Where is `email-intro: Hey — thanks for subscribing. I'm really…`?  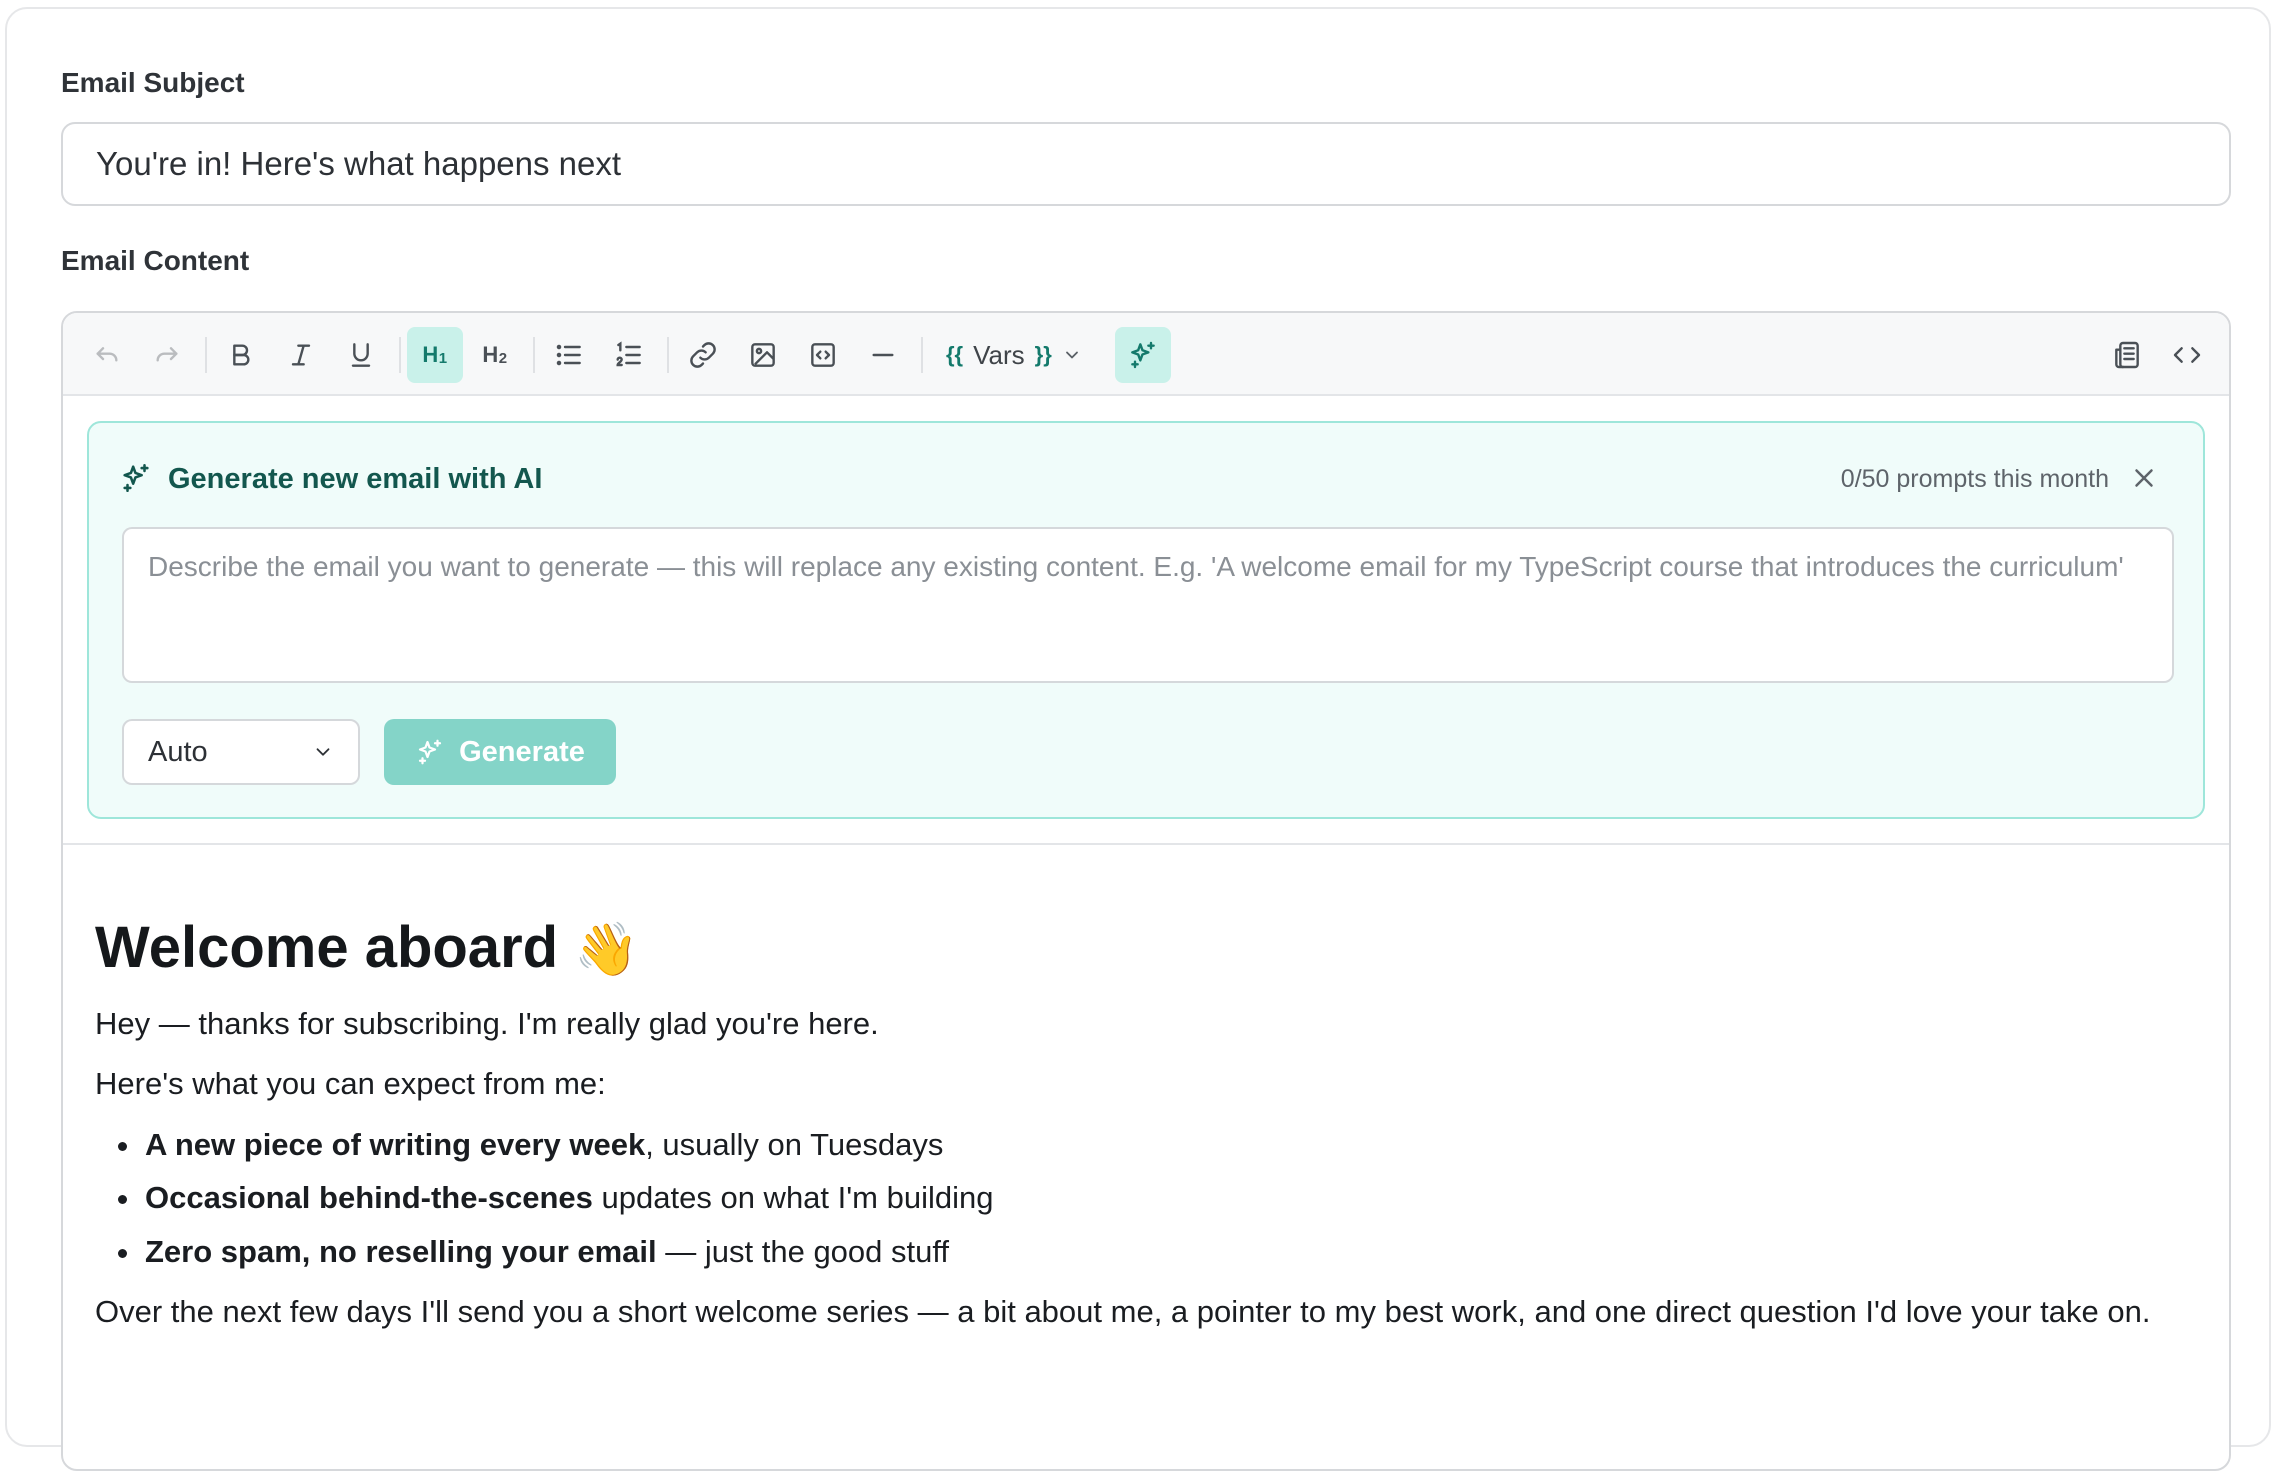
email-intro: Hey — thanks for subscribing. I'm really… is located at coordinates (487, 1023).